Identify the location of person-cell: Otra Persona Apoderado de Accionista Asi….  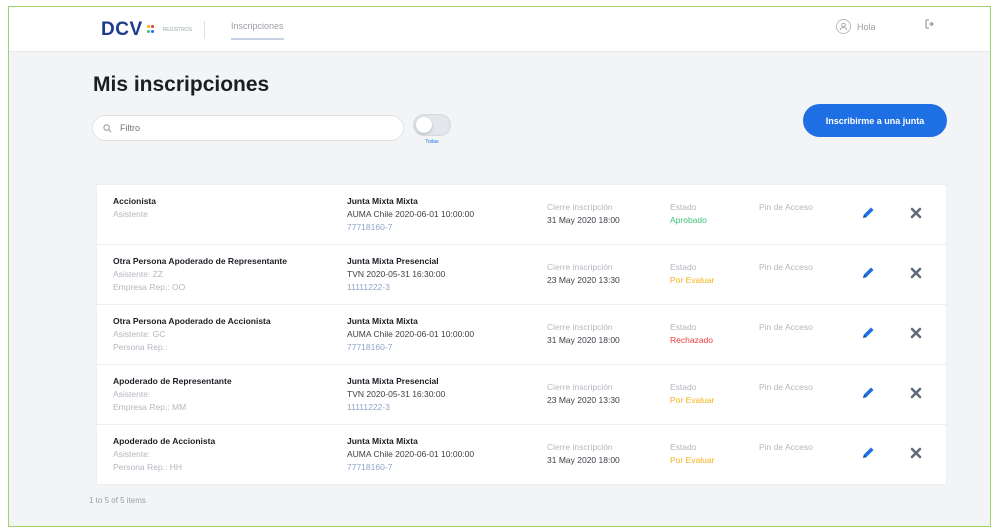
(230, 334).